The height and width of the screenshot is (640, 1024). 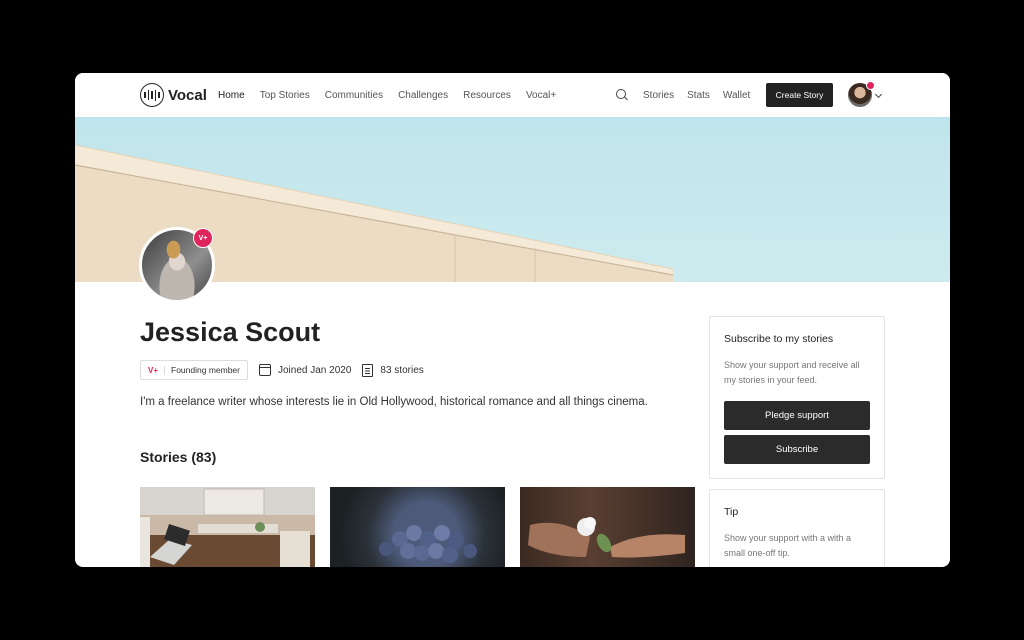 What do you see at coordinates (157, 370) in the screenshot?
I see `founding-vplus-mark: V+` at bounding box center [157, 370].